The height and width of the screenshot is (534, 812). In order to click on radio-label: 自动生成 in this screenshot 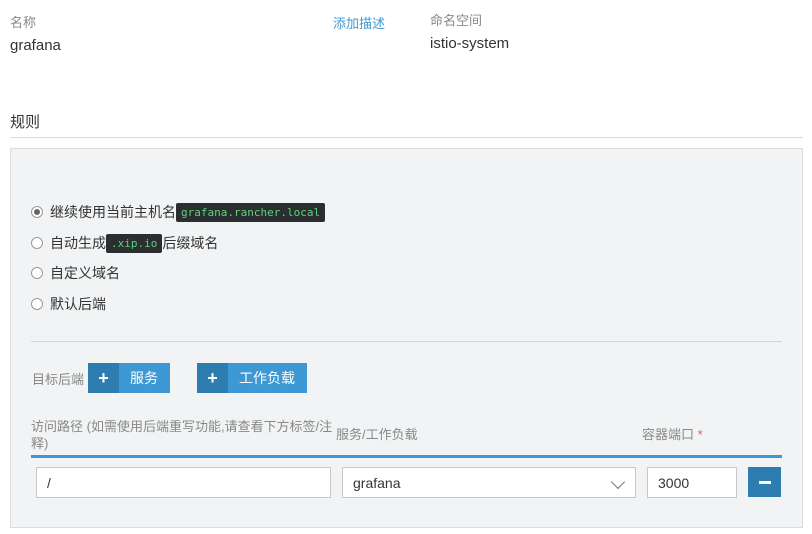, I will do `click(78, 243)`.